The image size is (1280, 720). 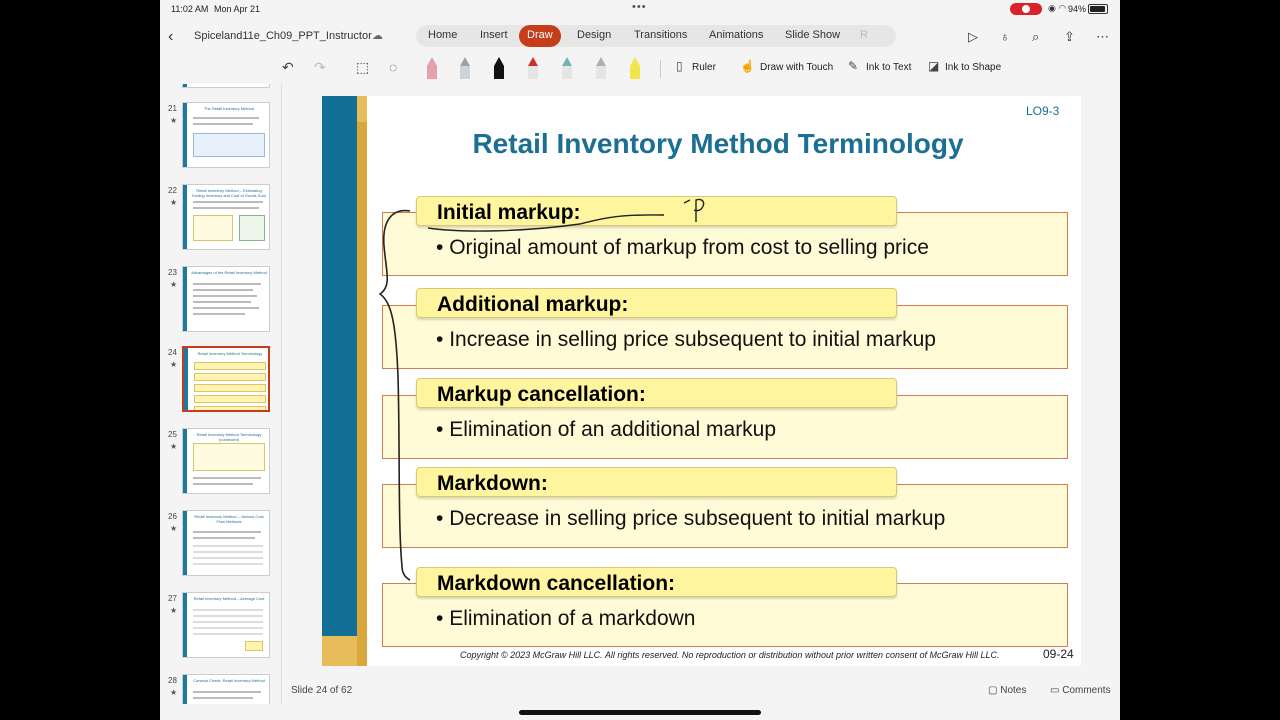 What do you see at coordinates (1013, 690) in the screenshot?
I see `notes-label: Notes` at bounding box center [1013, 690].